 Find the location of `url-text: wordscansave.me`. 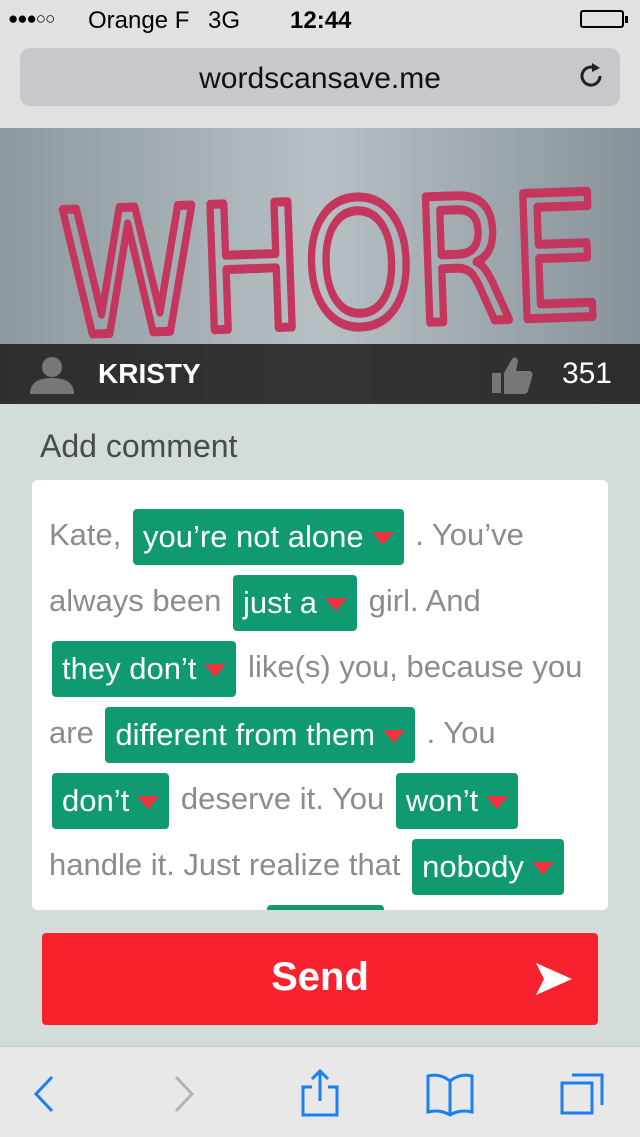

url-text: wordscansave.me is located at coordinates (320, 79).